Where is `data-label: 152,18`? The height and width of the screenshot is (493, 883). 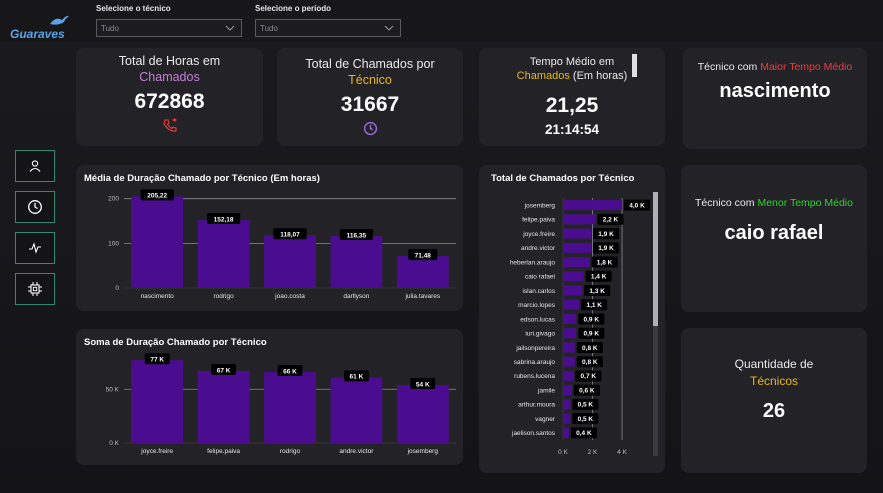 data-label: 152,18 is located at coordinates (224, 219).